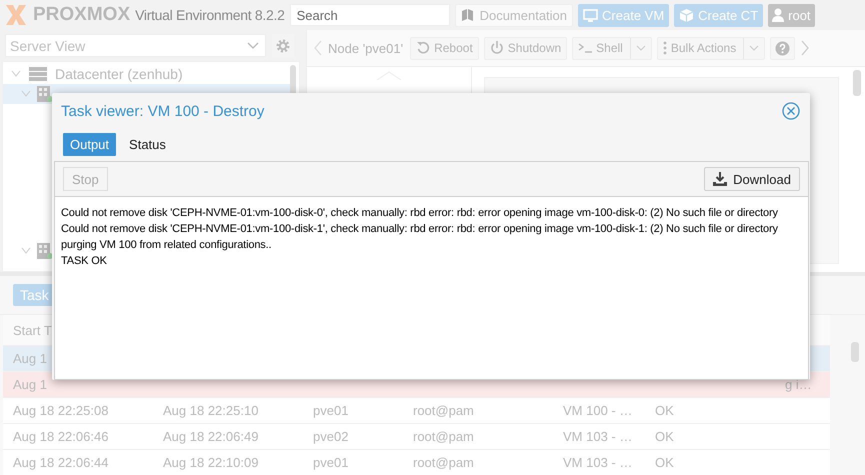  I want to click on log-line: Could not remove disk 'CEPH-NVME-01:vm-100-disk-0', check manually: rbd error: rbd: error opening image vm-100-disk-0: (2) No such file or directory, so click(420, 213).